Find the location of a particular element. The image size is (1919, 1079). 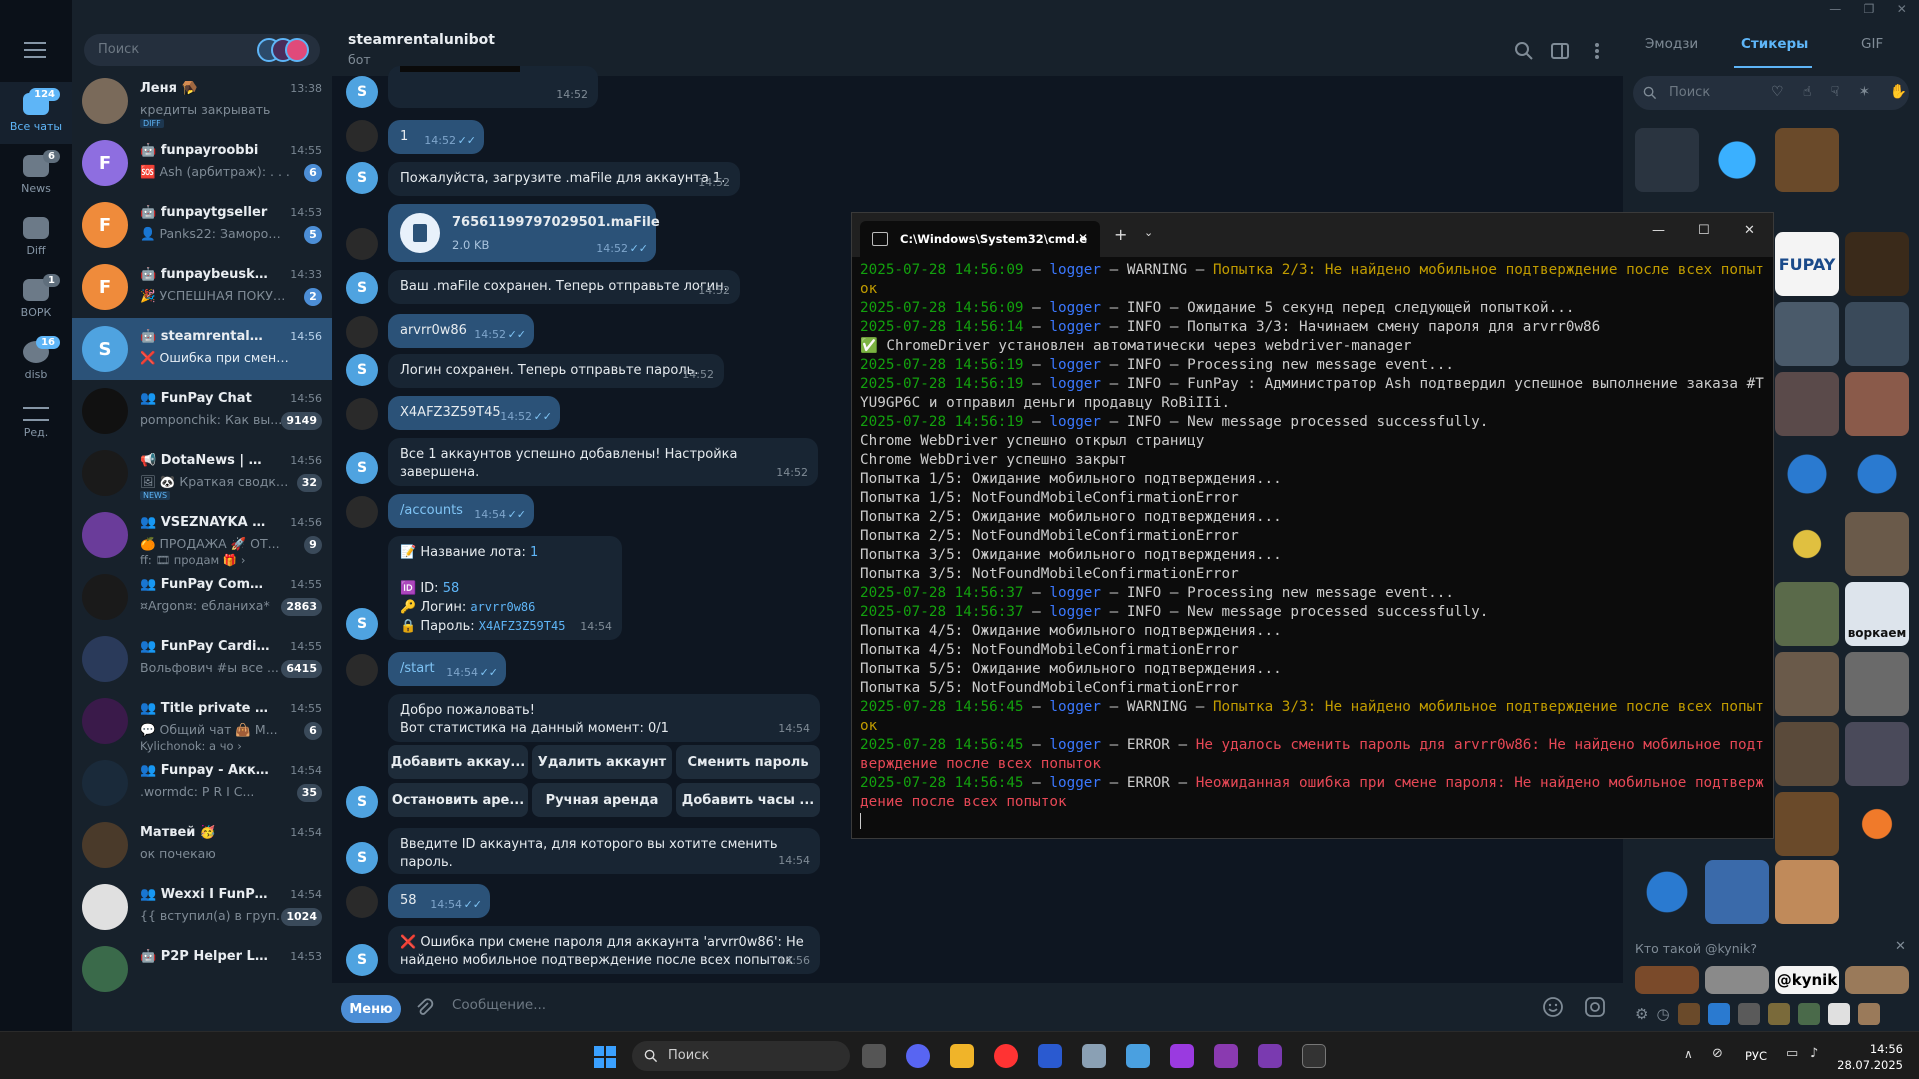

chart-app-icon is located at coordinates (1050, 1056).